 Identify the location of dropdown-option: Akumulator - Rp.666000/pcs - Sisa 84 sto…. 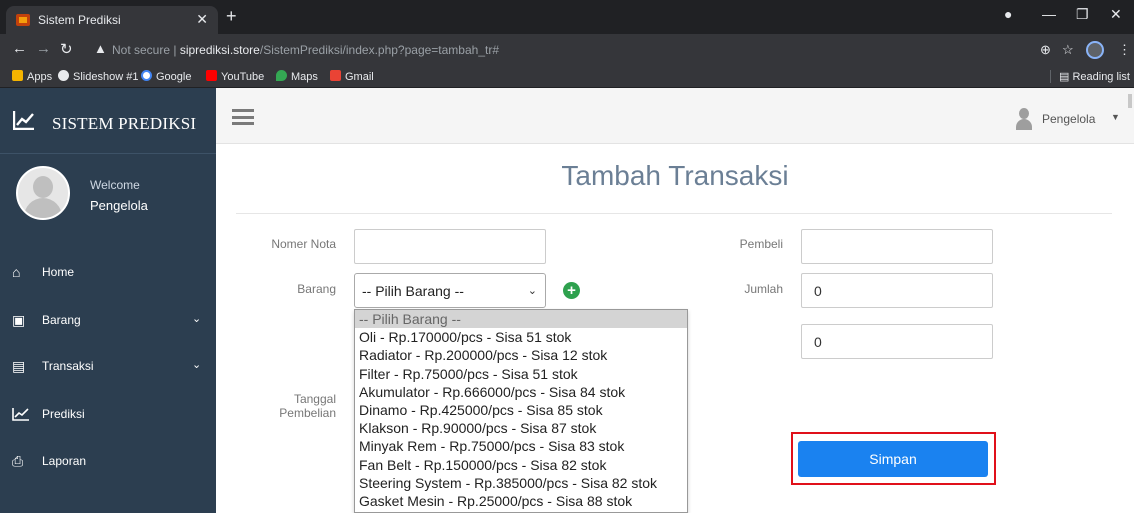
(521, 392).